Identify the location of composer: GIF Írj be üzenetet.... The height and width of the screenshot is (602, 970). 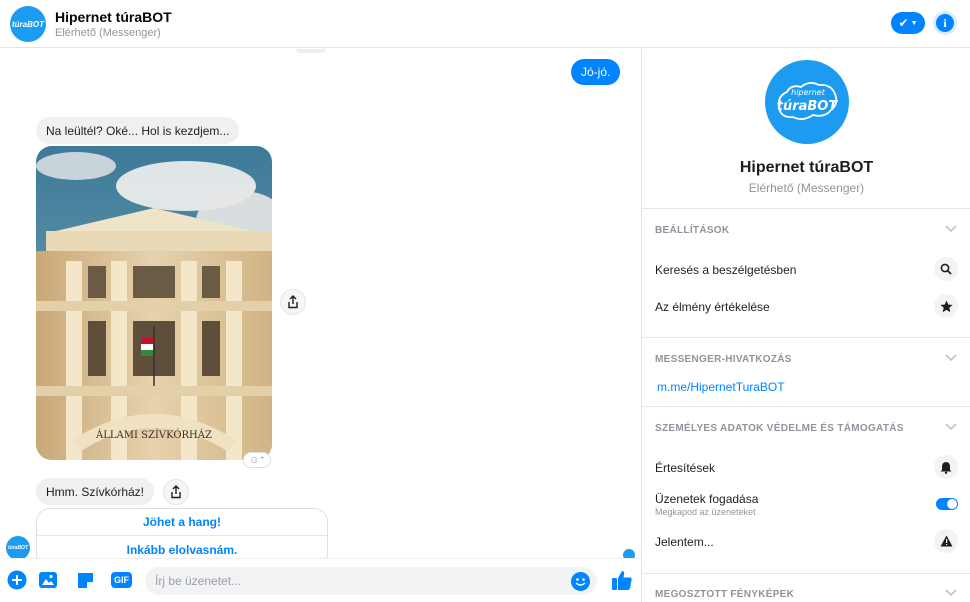
(320, 580).